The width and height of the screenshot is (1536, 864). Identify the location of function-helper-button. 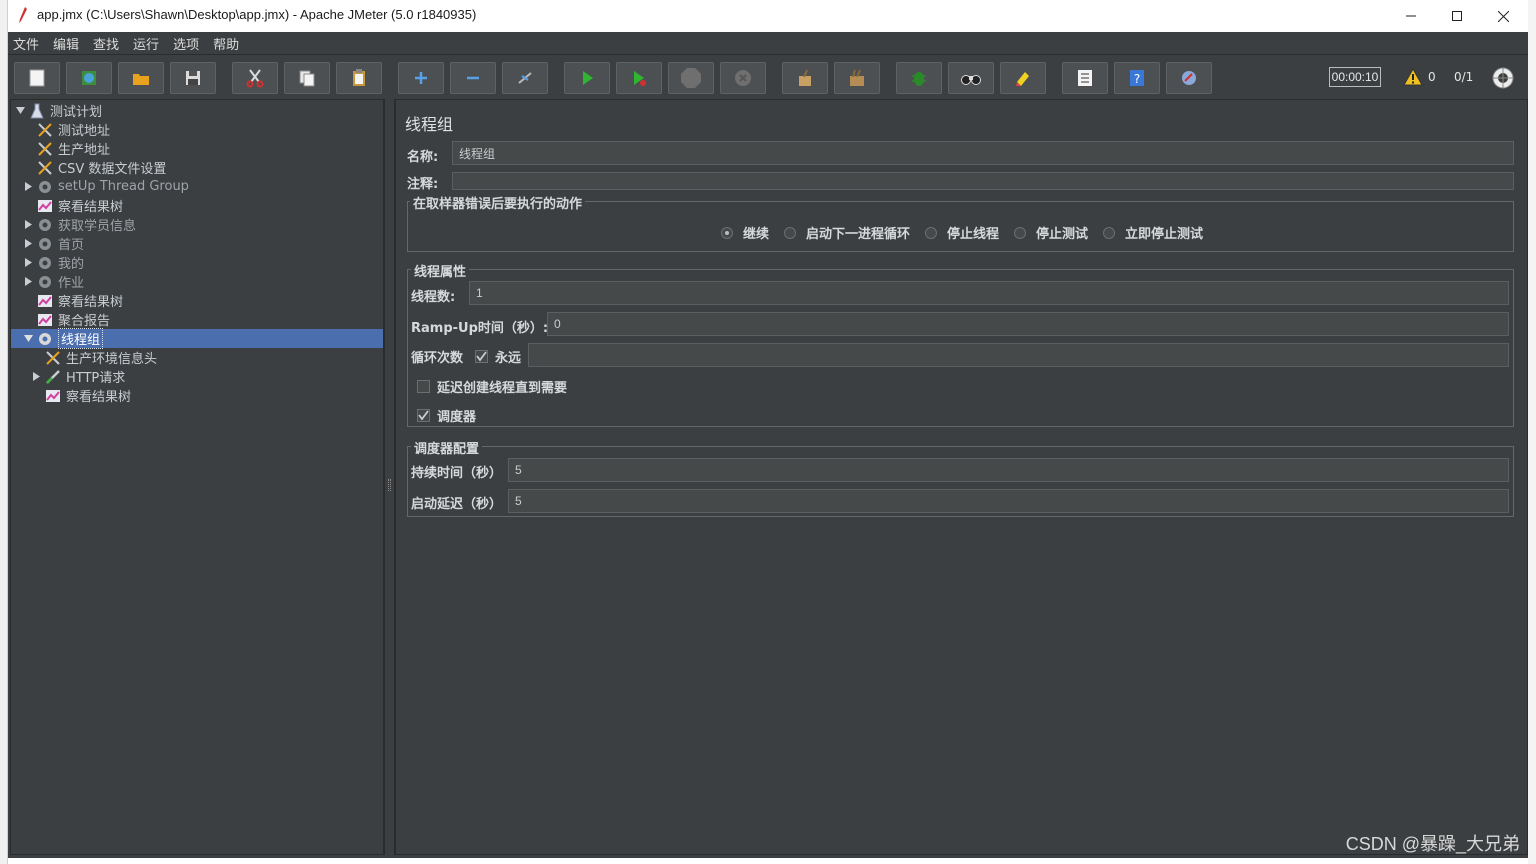
(1085, 78).